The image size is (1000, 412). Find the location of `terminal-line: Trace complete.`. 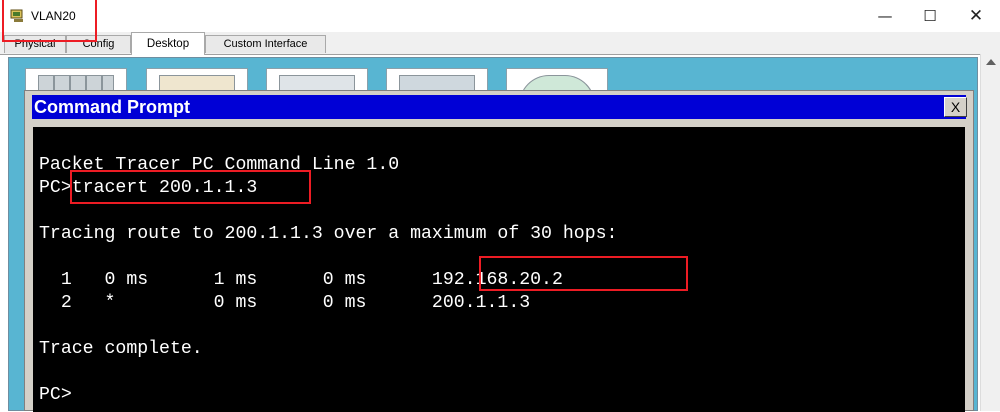

terminal-line: Trace complete. is located at coordinates (121, 349).